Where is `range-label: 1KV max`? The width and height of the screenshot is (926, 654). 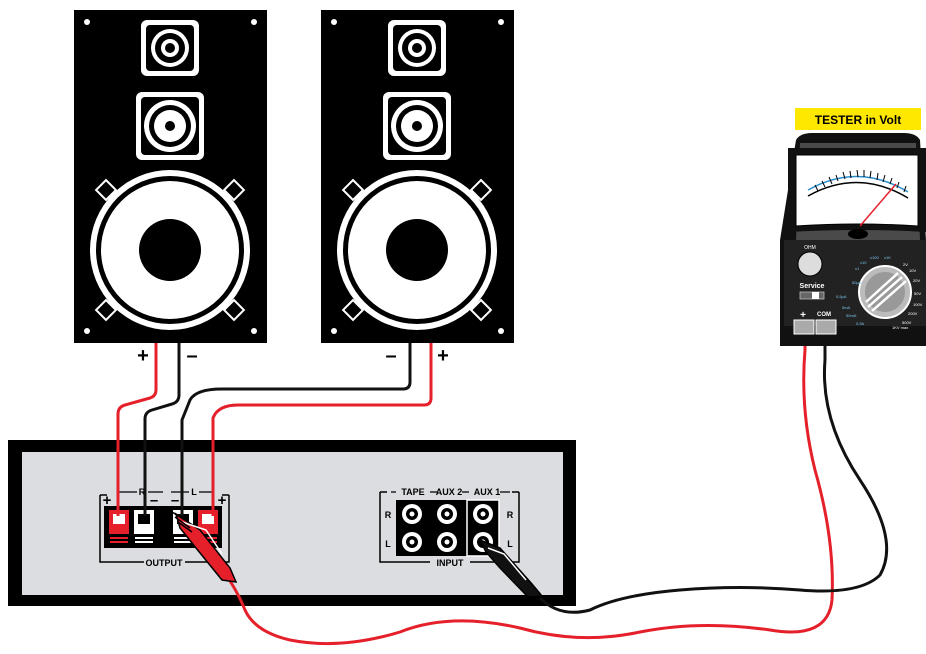
range-label: 1KV max is located at coordinates (900, 327).